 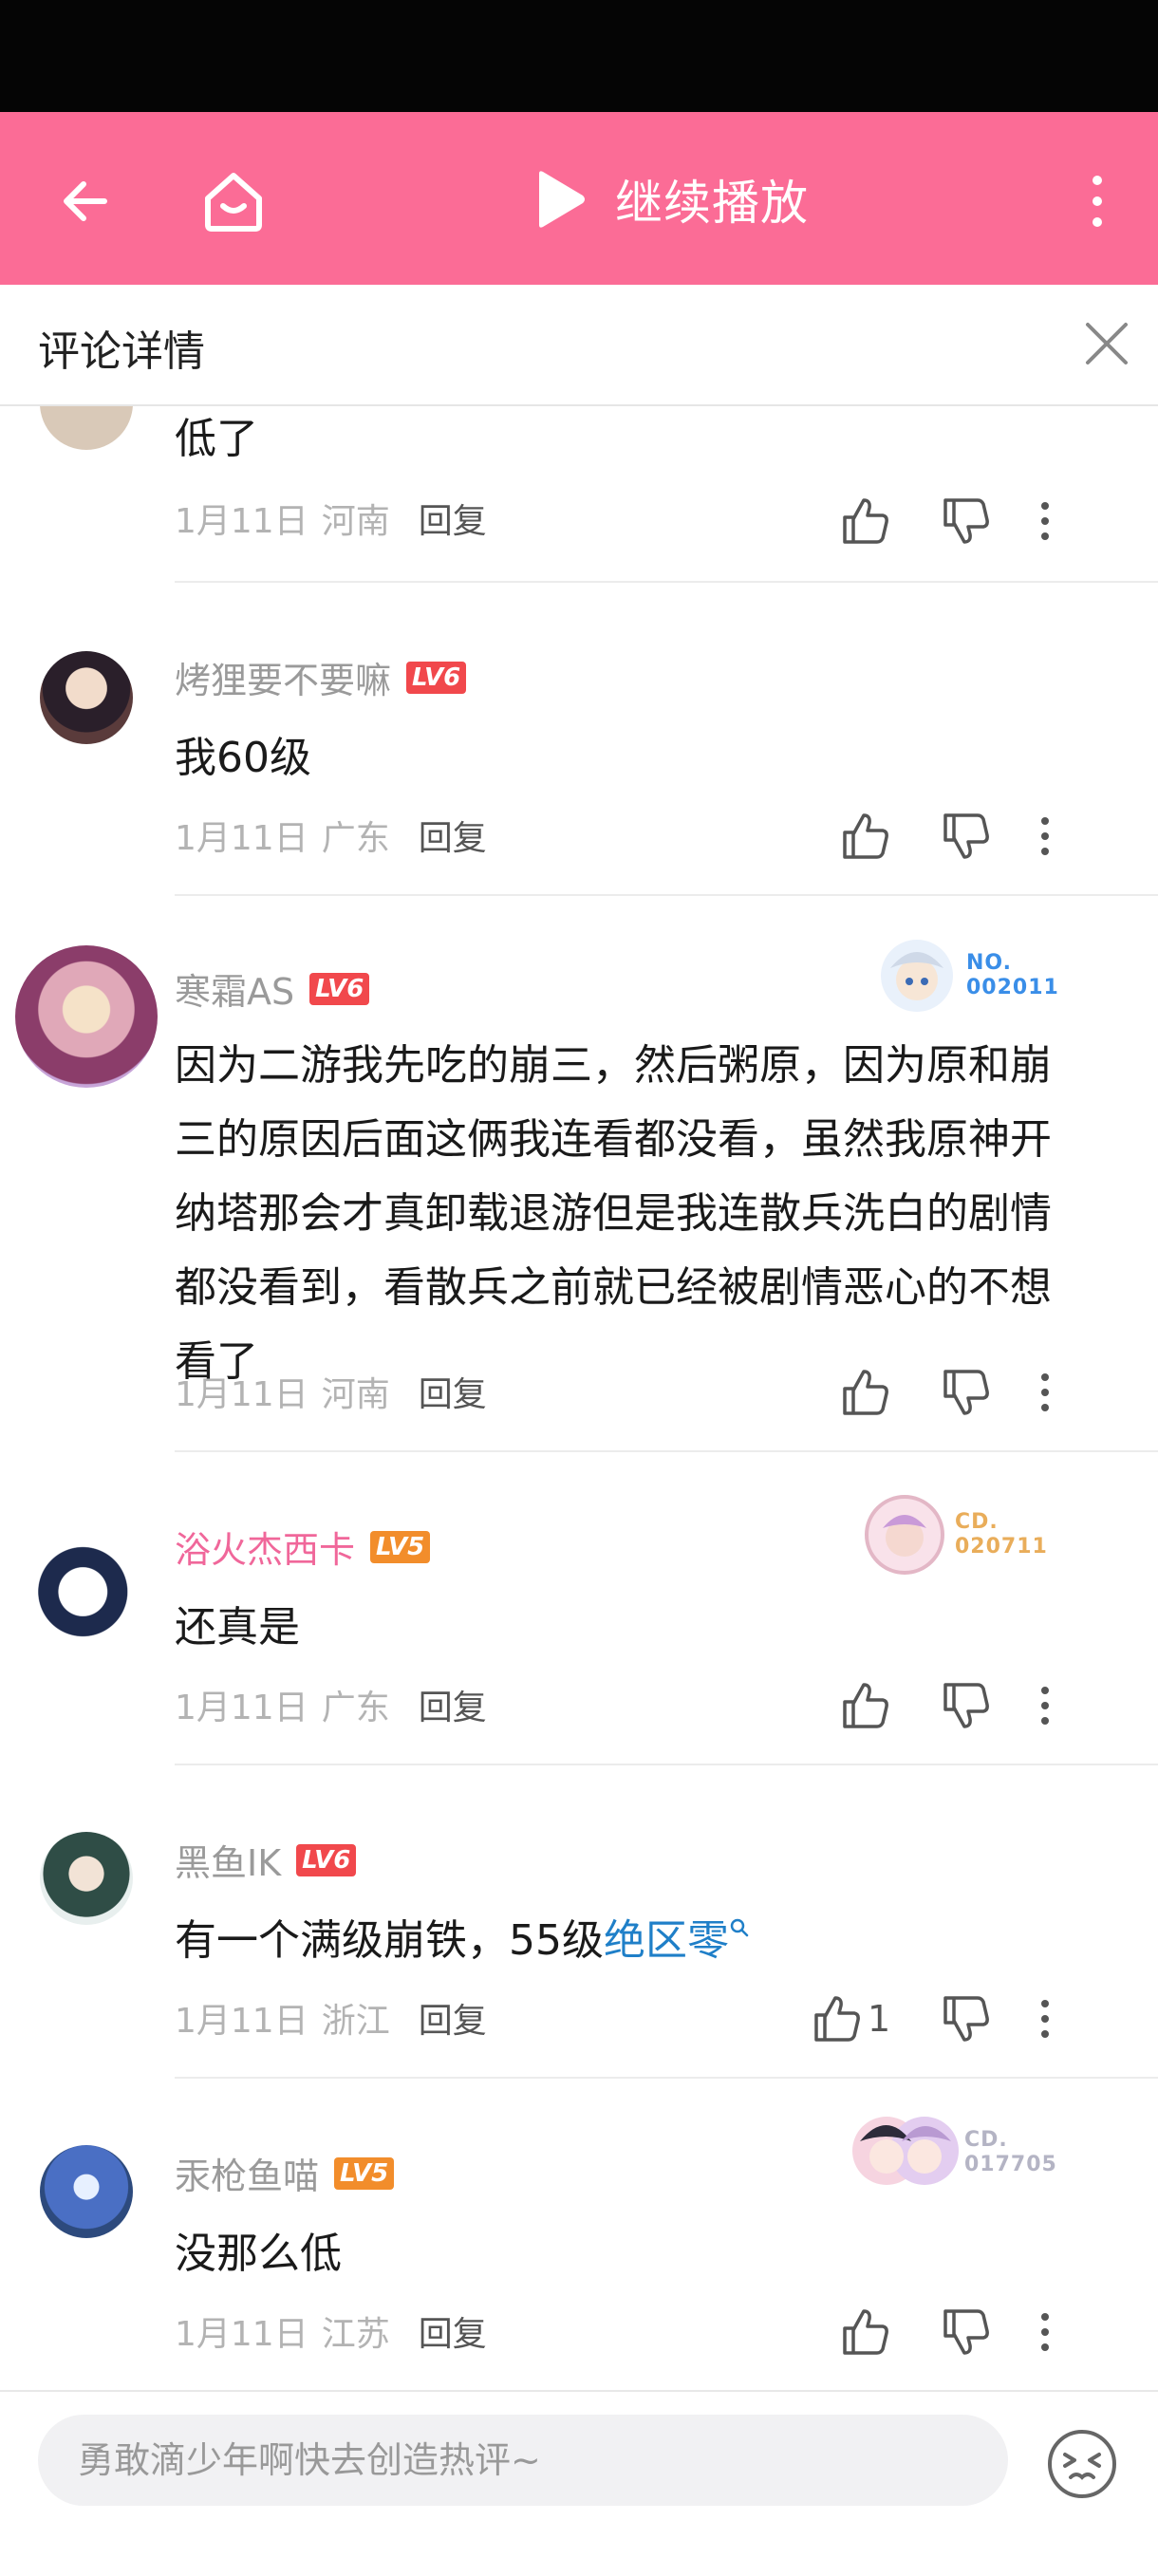 What do you see at coordinates (303, 1547) in the screenshot?
I see `user-name: 浴火杰西卡 LV5` at bounding box center [303, 1547].